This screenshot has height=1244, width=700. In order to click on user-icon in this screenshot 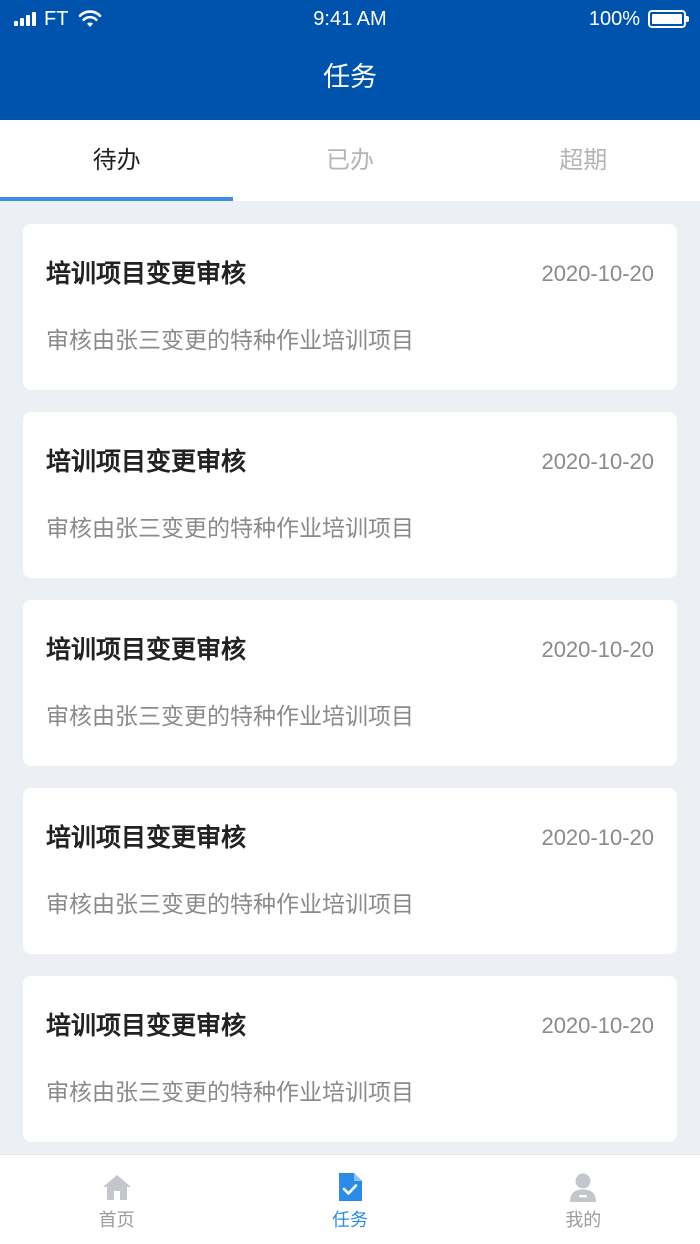, I will do `click(583, 1187)`.